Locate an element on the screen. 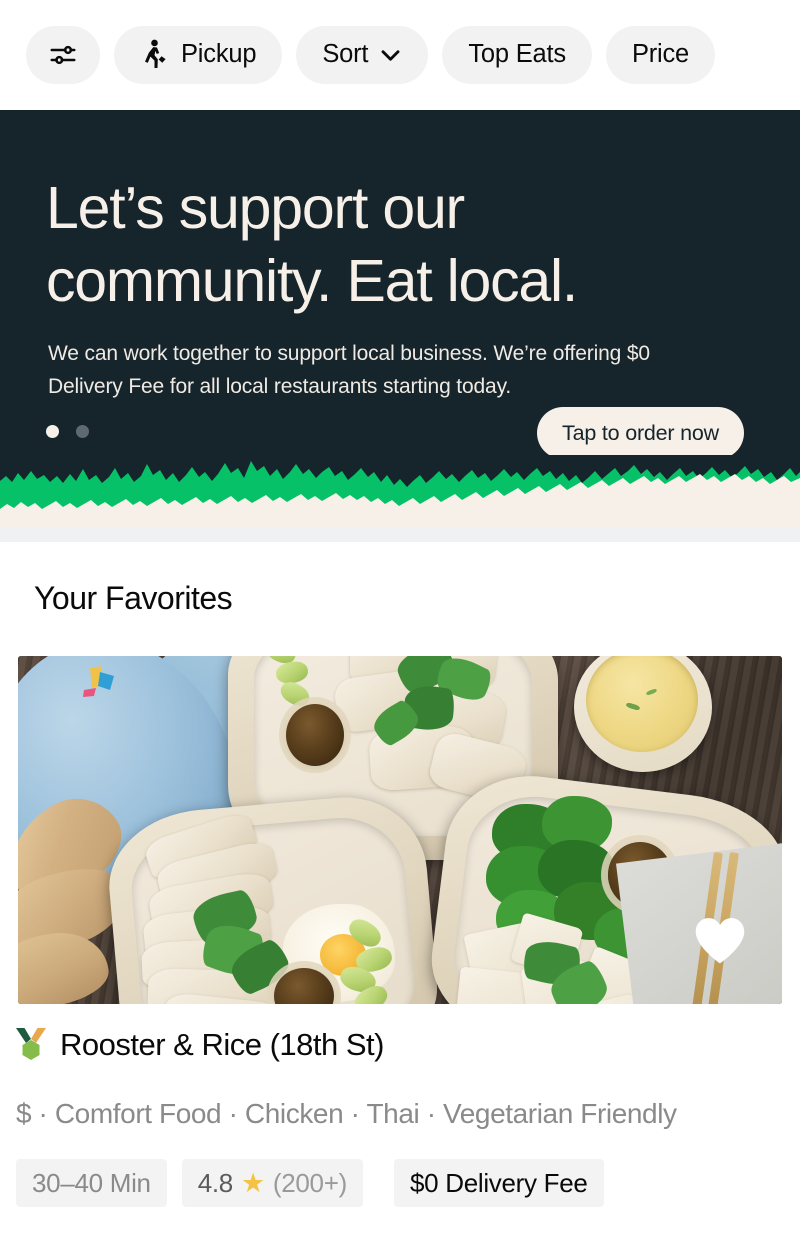 Image resolution: width=800 pixels, height=1242 pixels. promo-title: Let’s support our community. Eat local. is located at coordinates (312, 245).